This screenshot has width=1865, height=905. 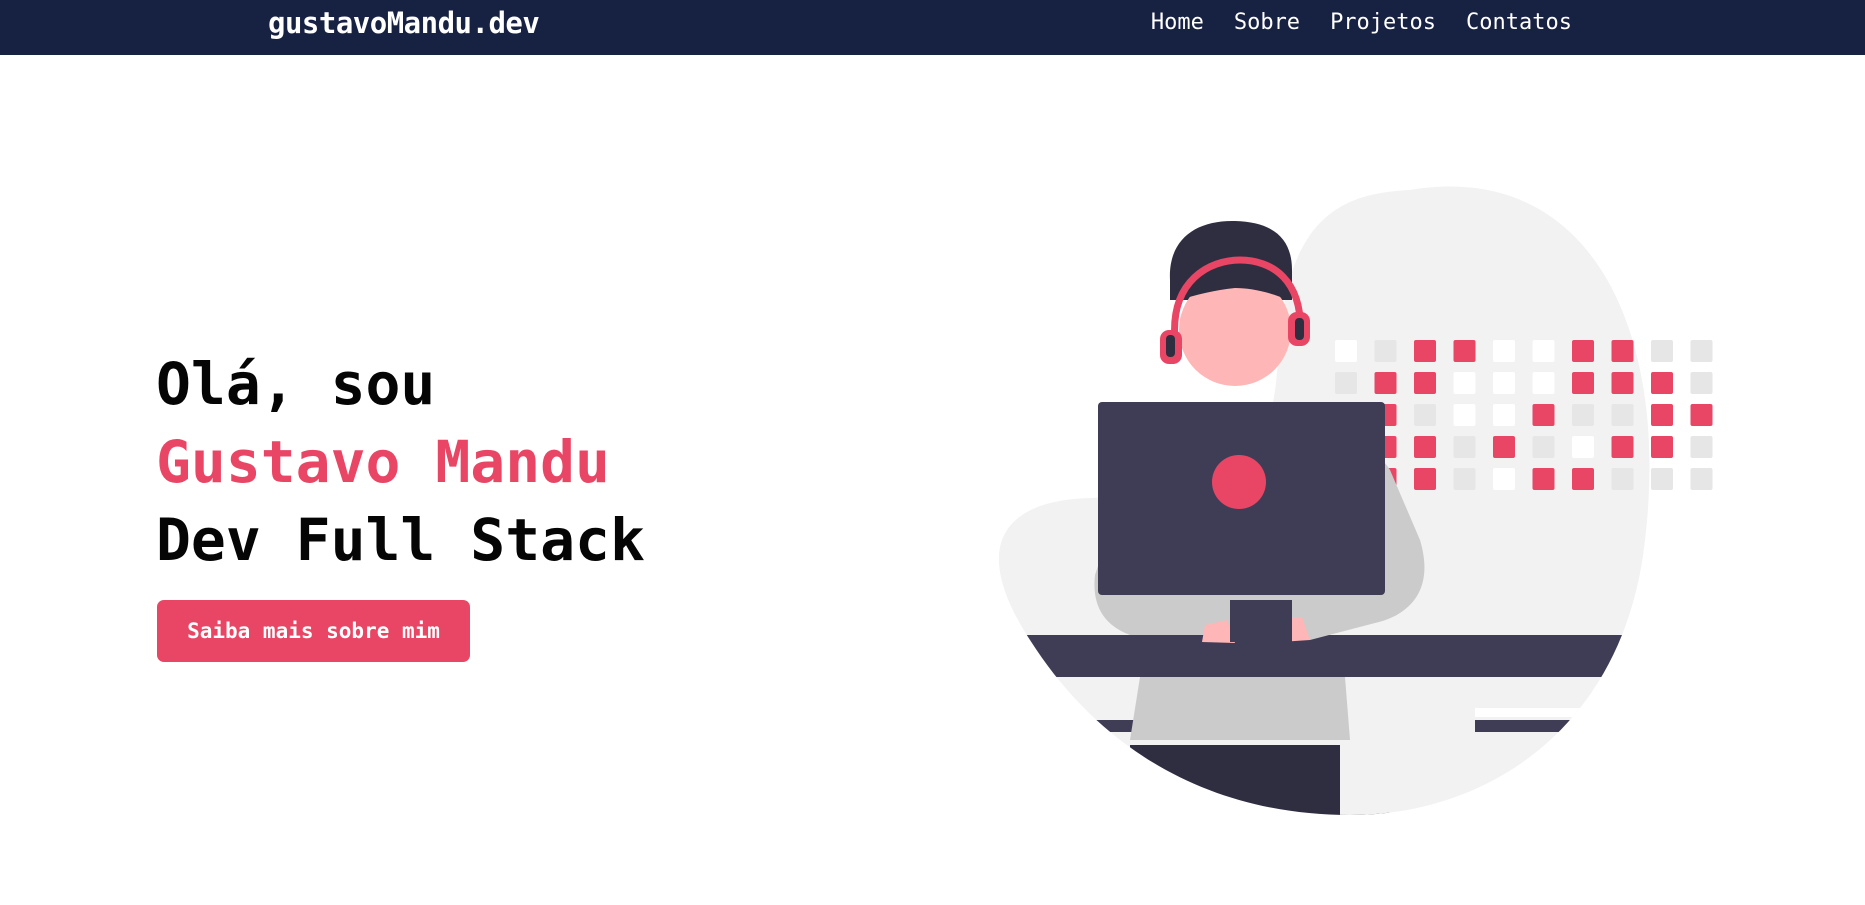 I want to click on chair-back, so click(x=1407, y=746).